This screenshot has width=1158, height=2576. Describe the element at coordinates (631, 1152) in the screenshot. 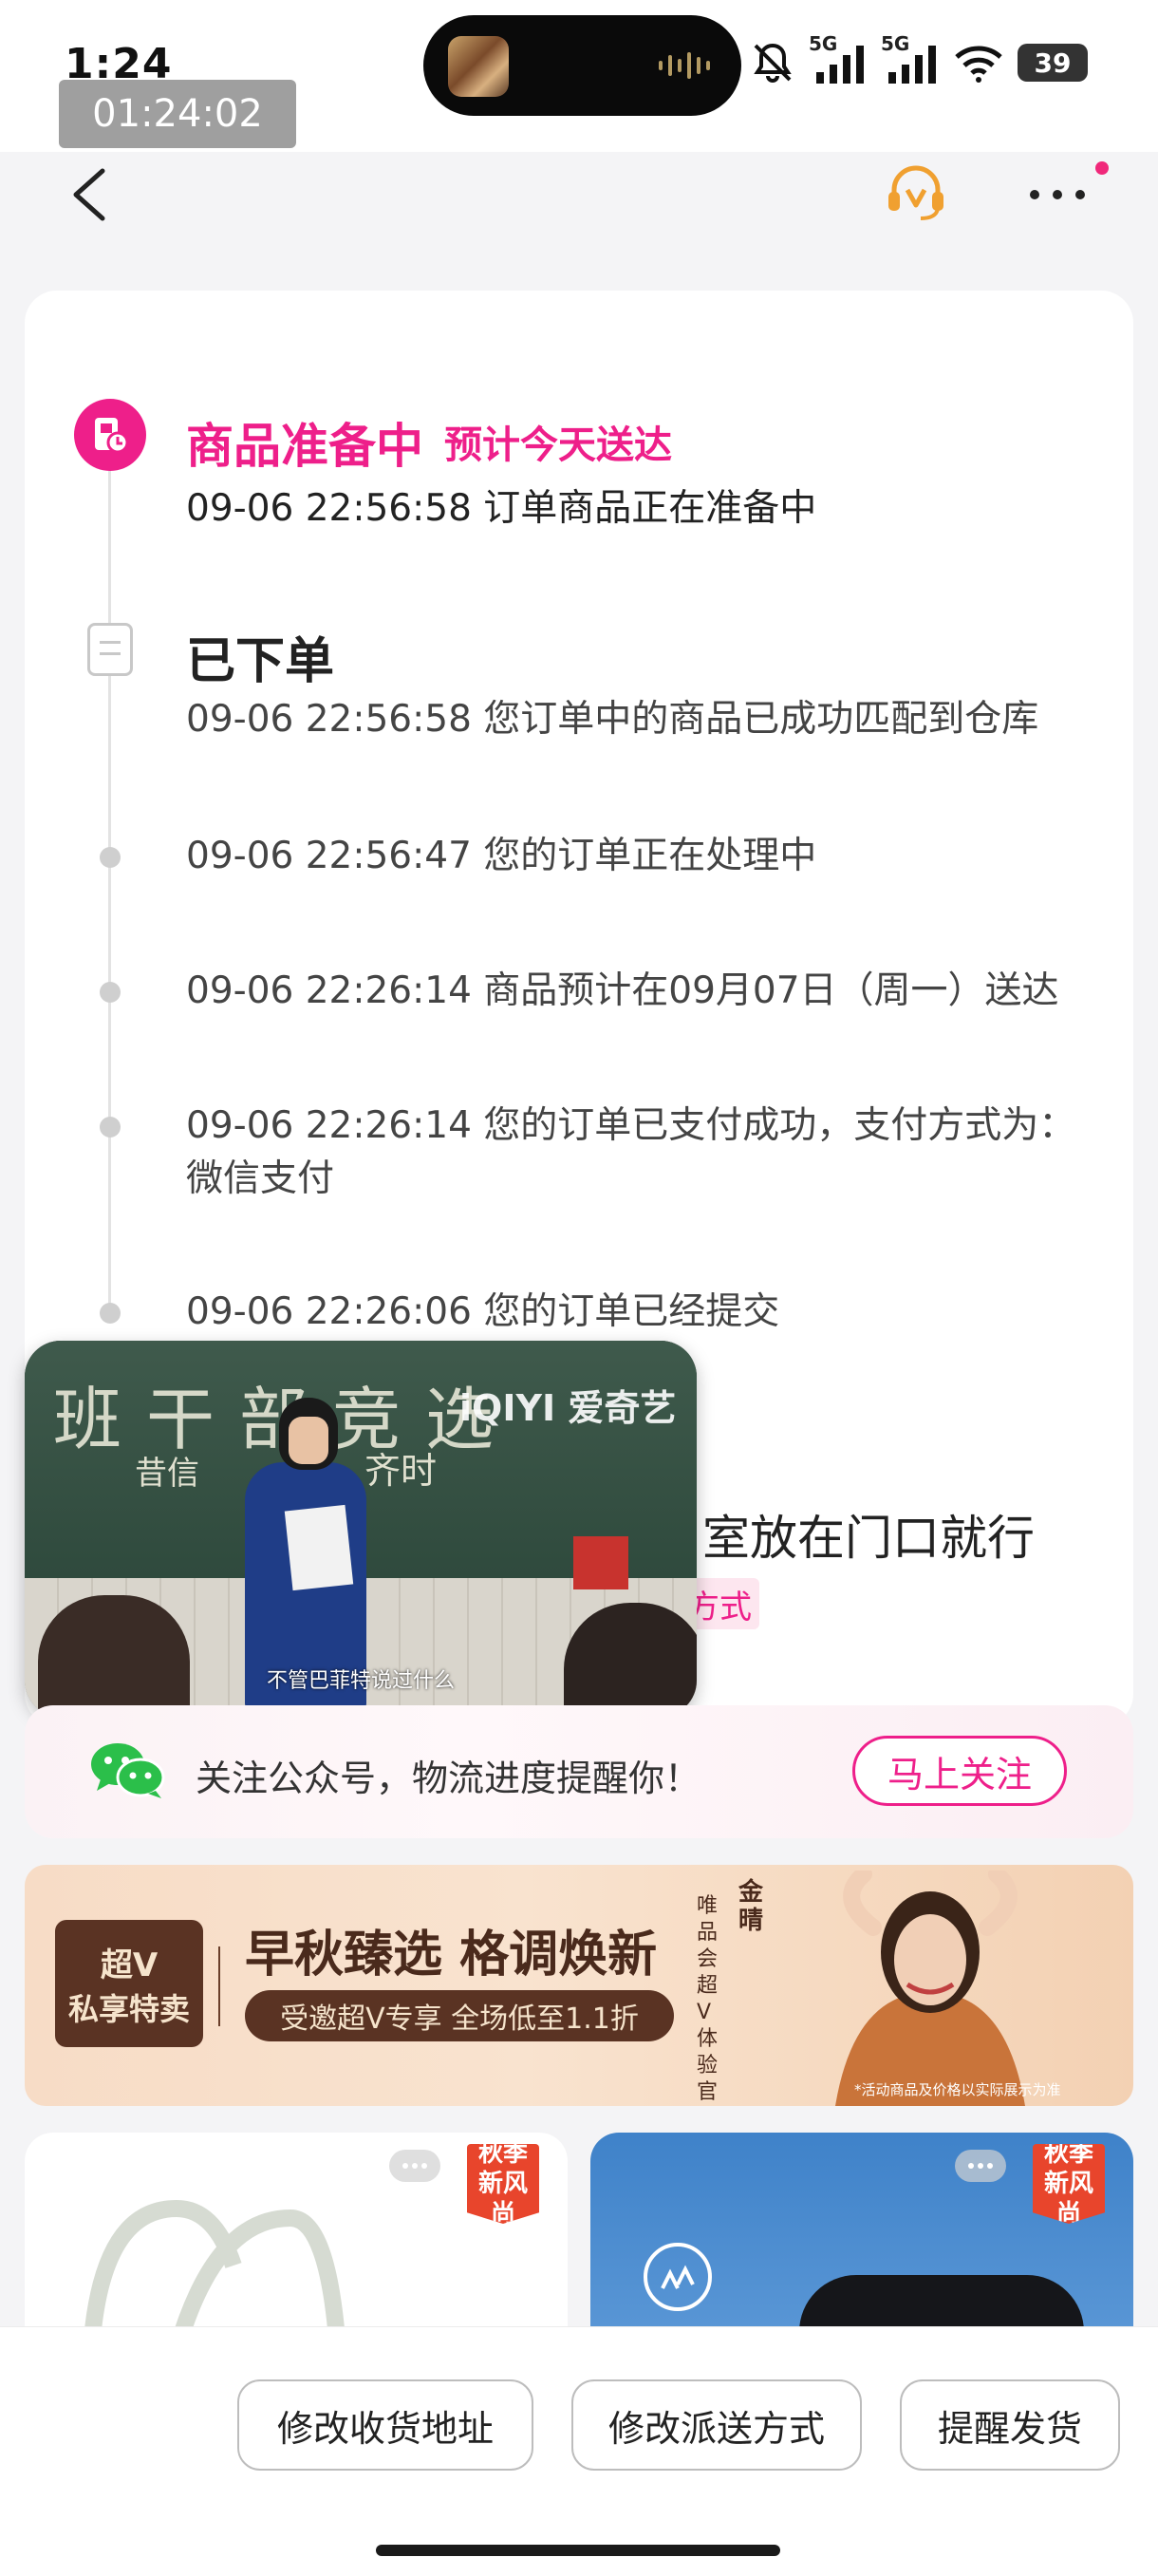

I see `timeline-event: 09-06 22:26:14 您的订单已支付成功，支付方式为：微信支付` at that location.